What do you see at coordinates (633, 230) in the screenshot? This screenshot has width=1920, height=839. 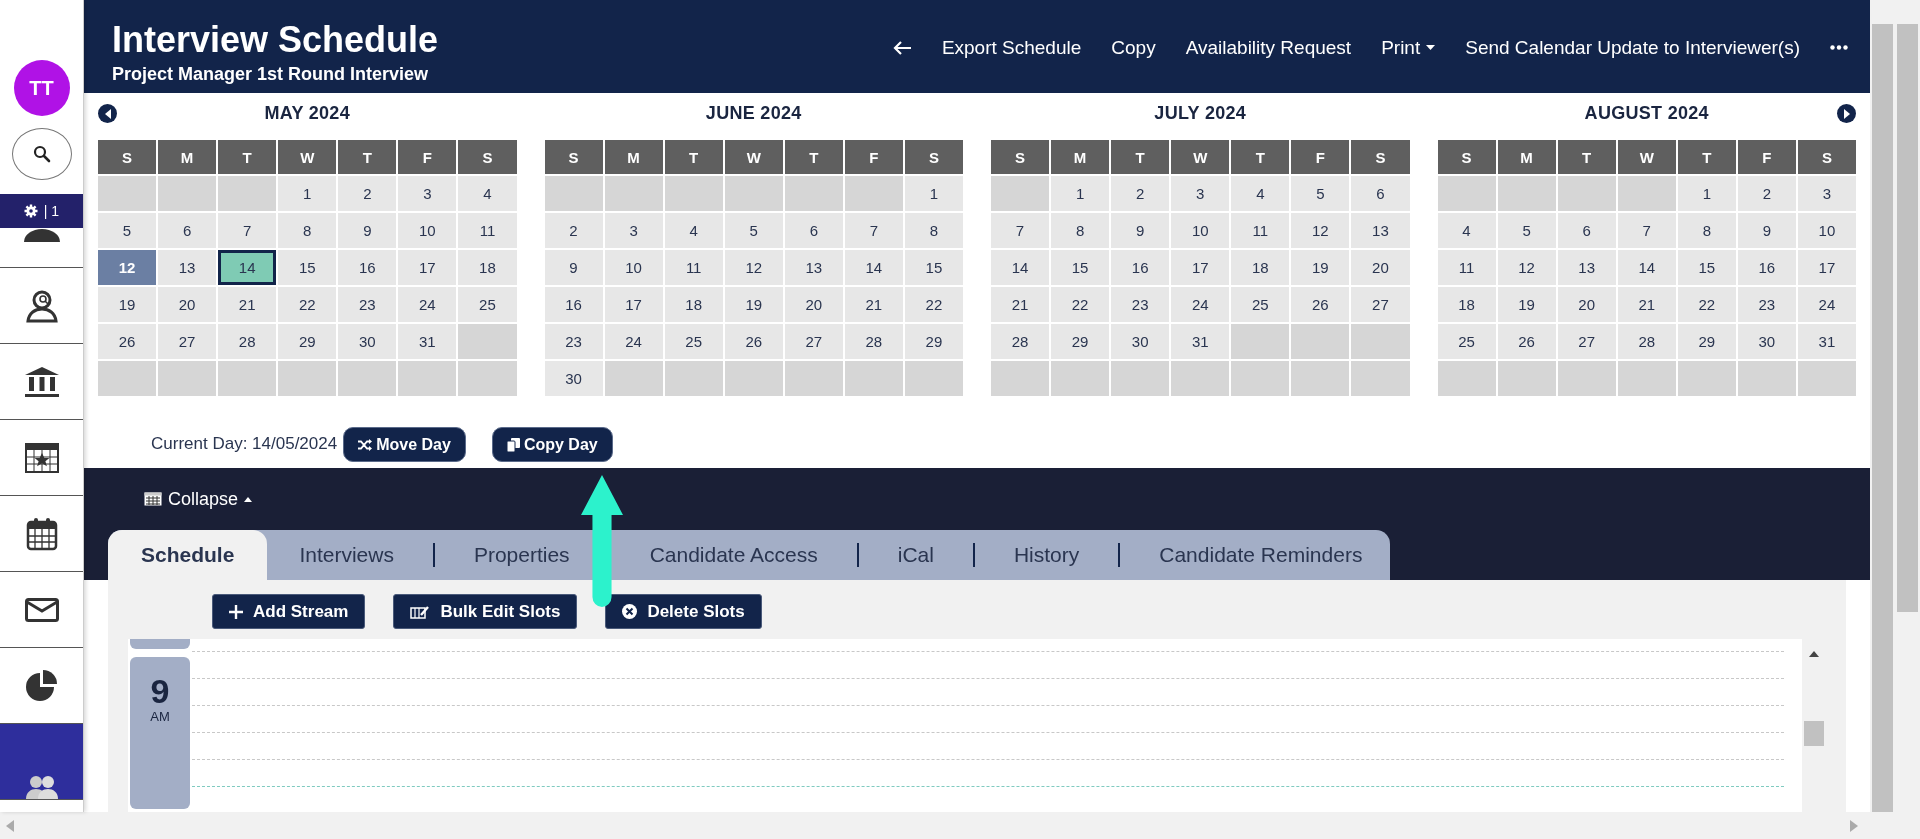 I see `day-cell: 3` at bounding box center [633, 230].